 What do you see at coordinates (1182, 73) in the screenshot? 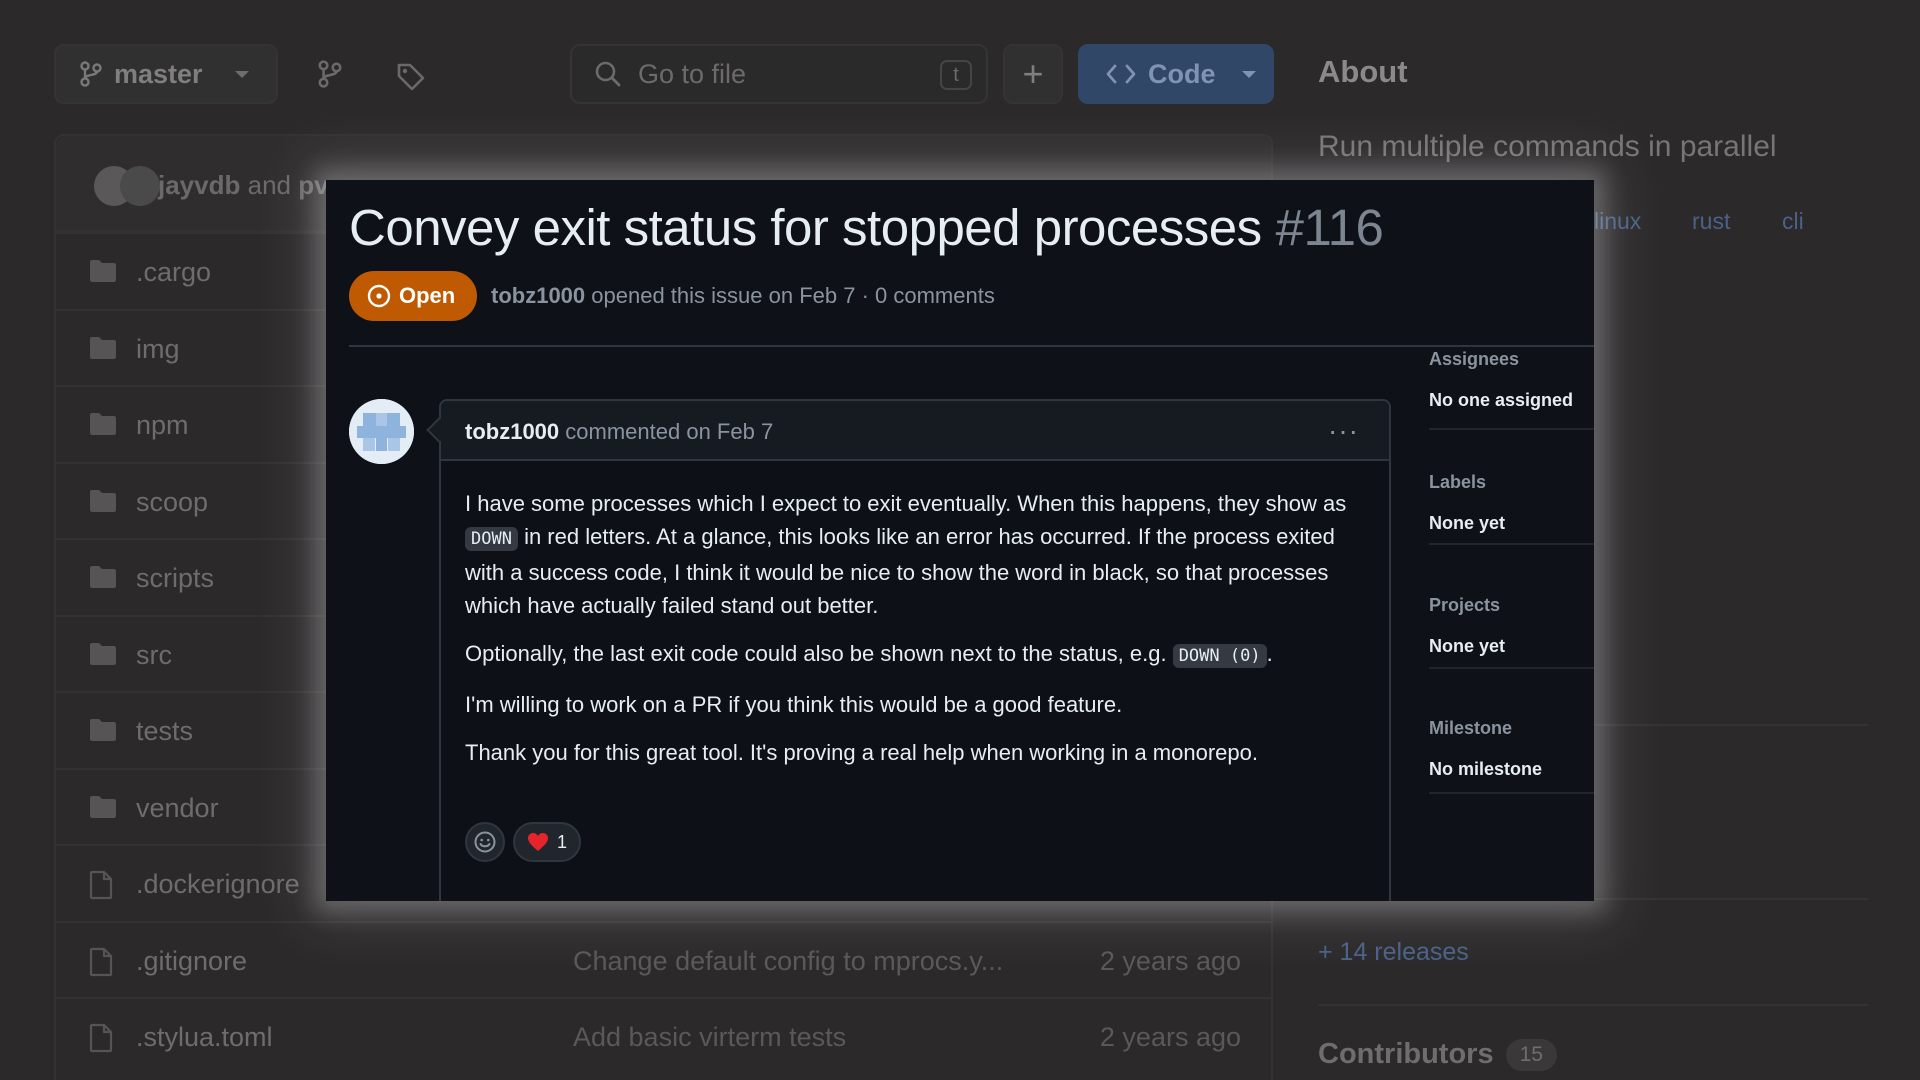
I see `code-button-label: Code` at bounding box center [1182, 73].